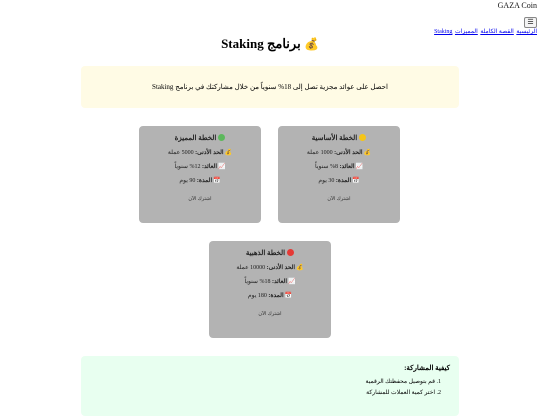  I want to click on plan-name: الخطة الأساسية, so click(334, 138).